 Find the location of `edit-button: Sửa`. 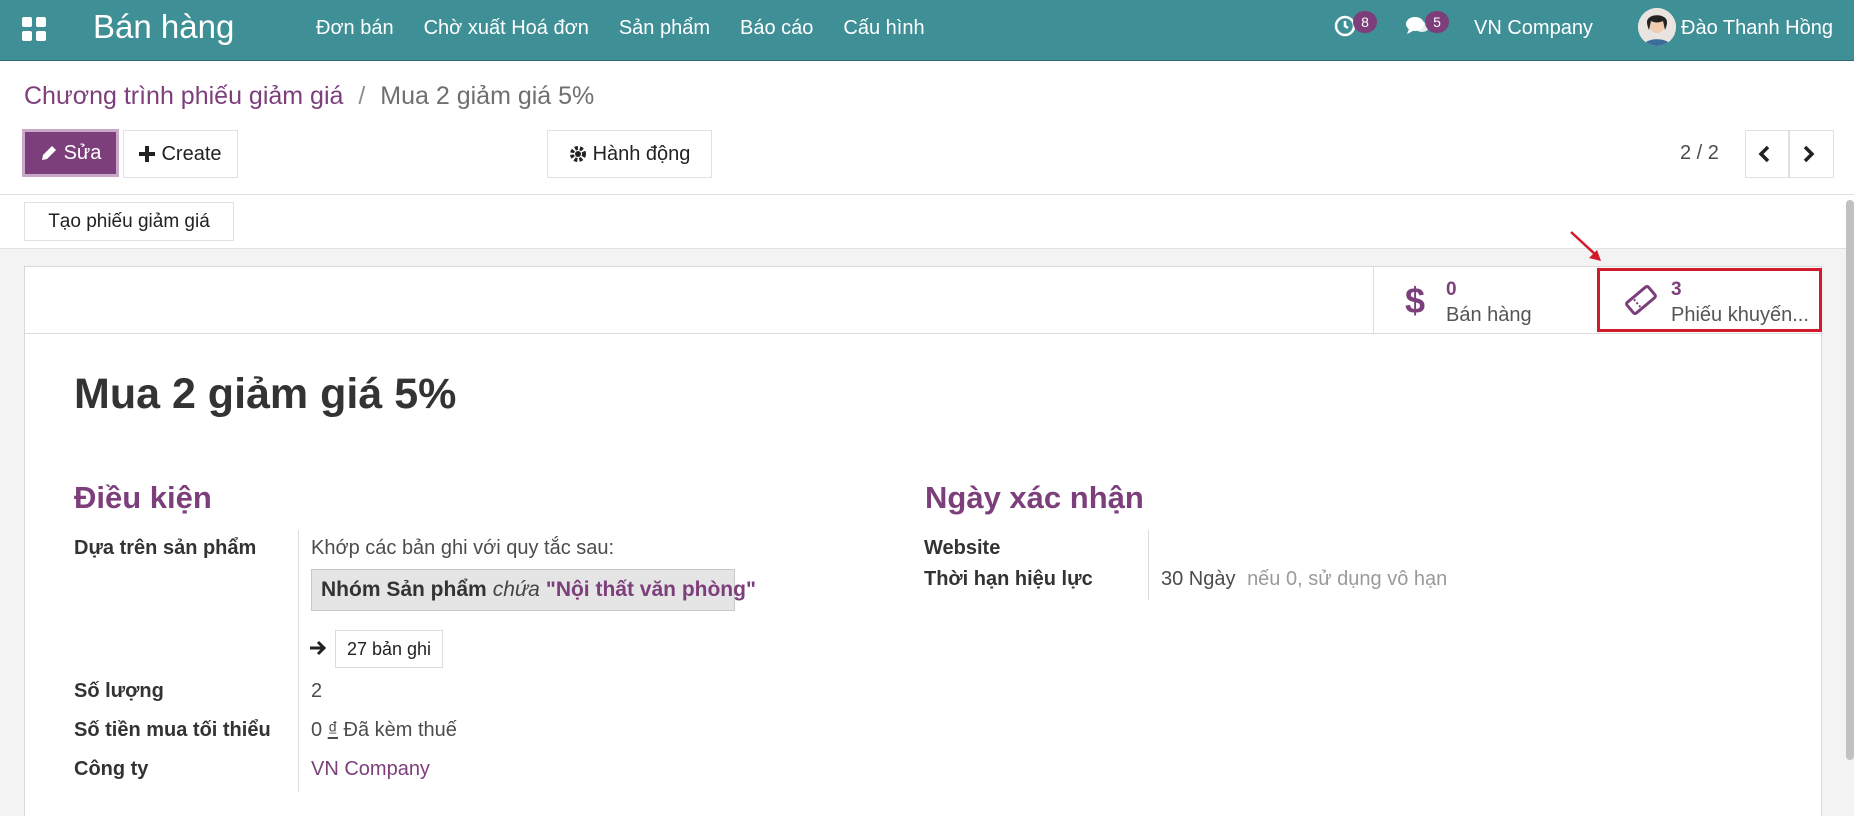

edit-button: Sửa is located at coordinates (70, 153).